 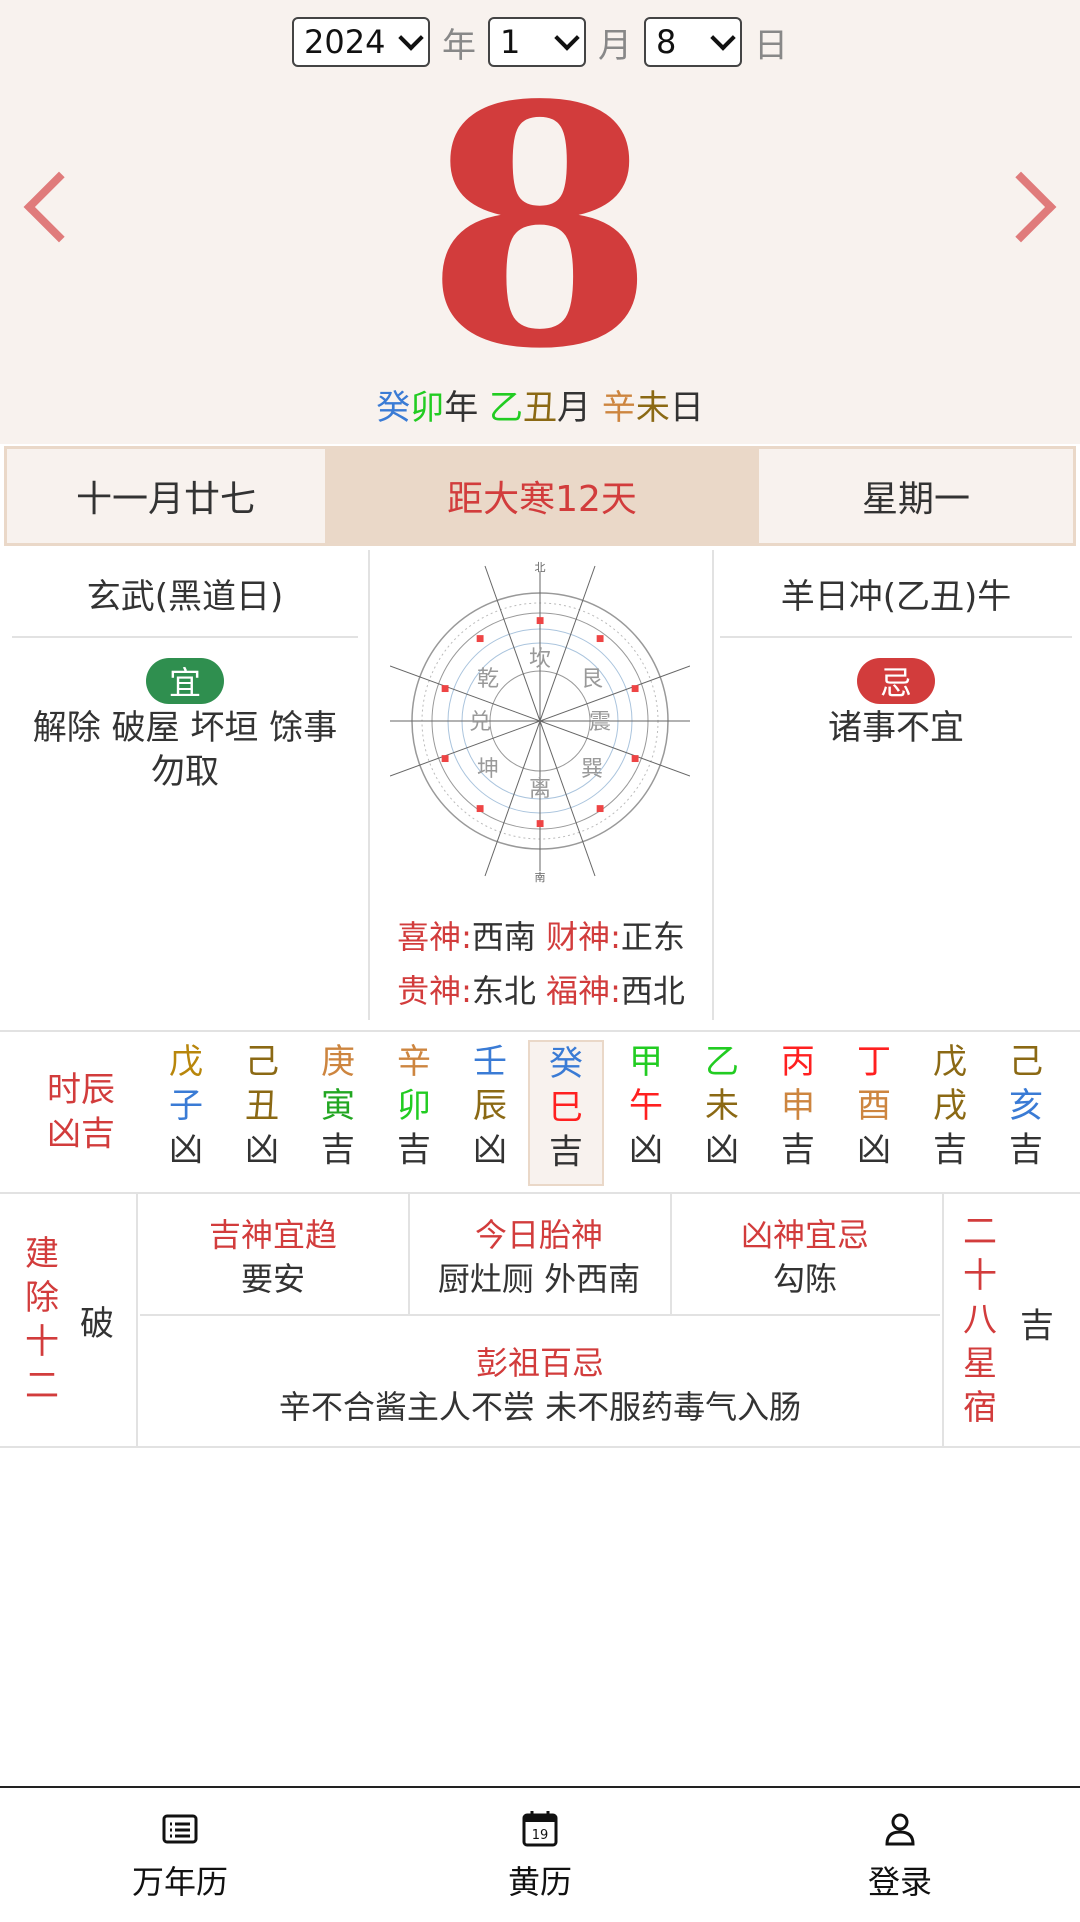 What do you see at coordinates (503, 937) in the screenshot?
I see `xishen-value: 西南` at bounding box center [503, 937].